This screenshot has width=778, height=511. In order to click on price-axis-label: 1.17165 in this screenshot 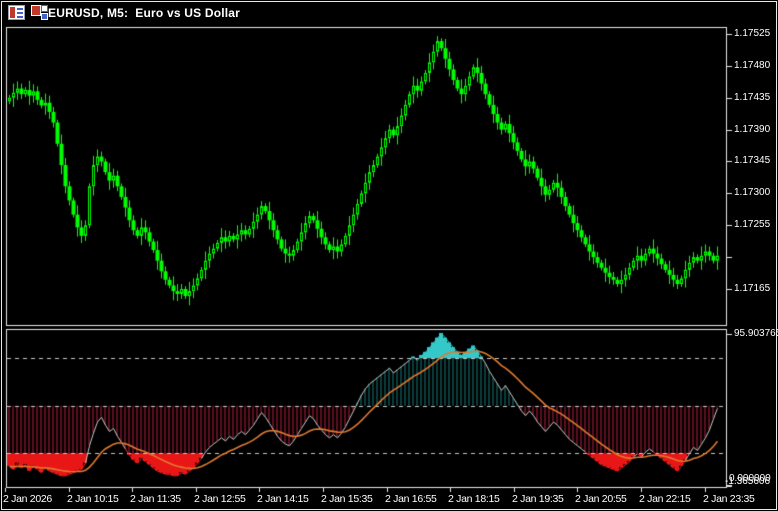, I will do `click(752, 288)`.